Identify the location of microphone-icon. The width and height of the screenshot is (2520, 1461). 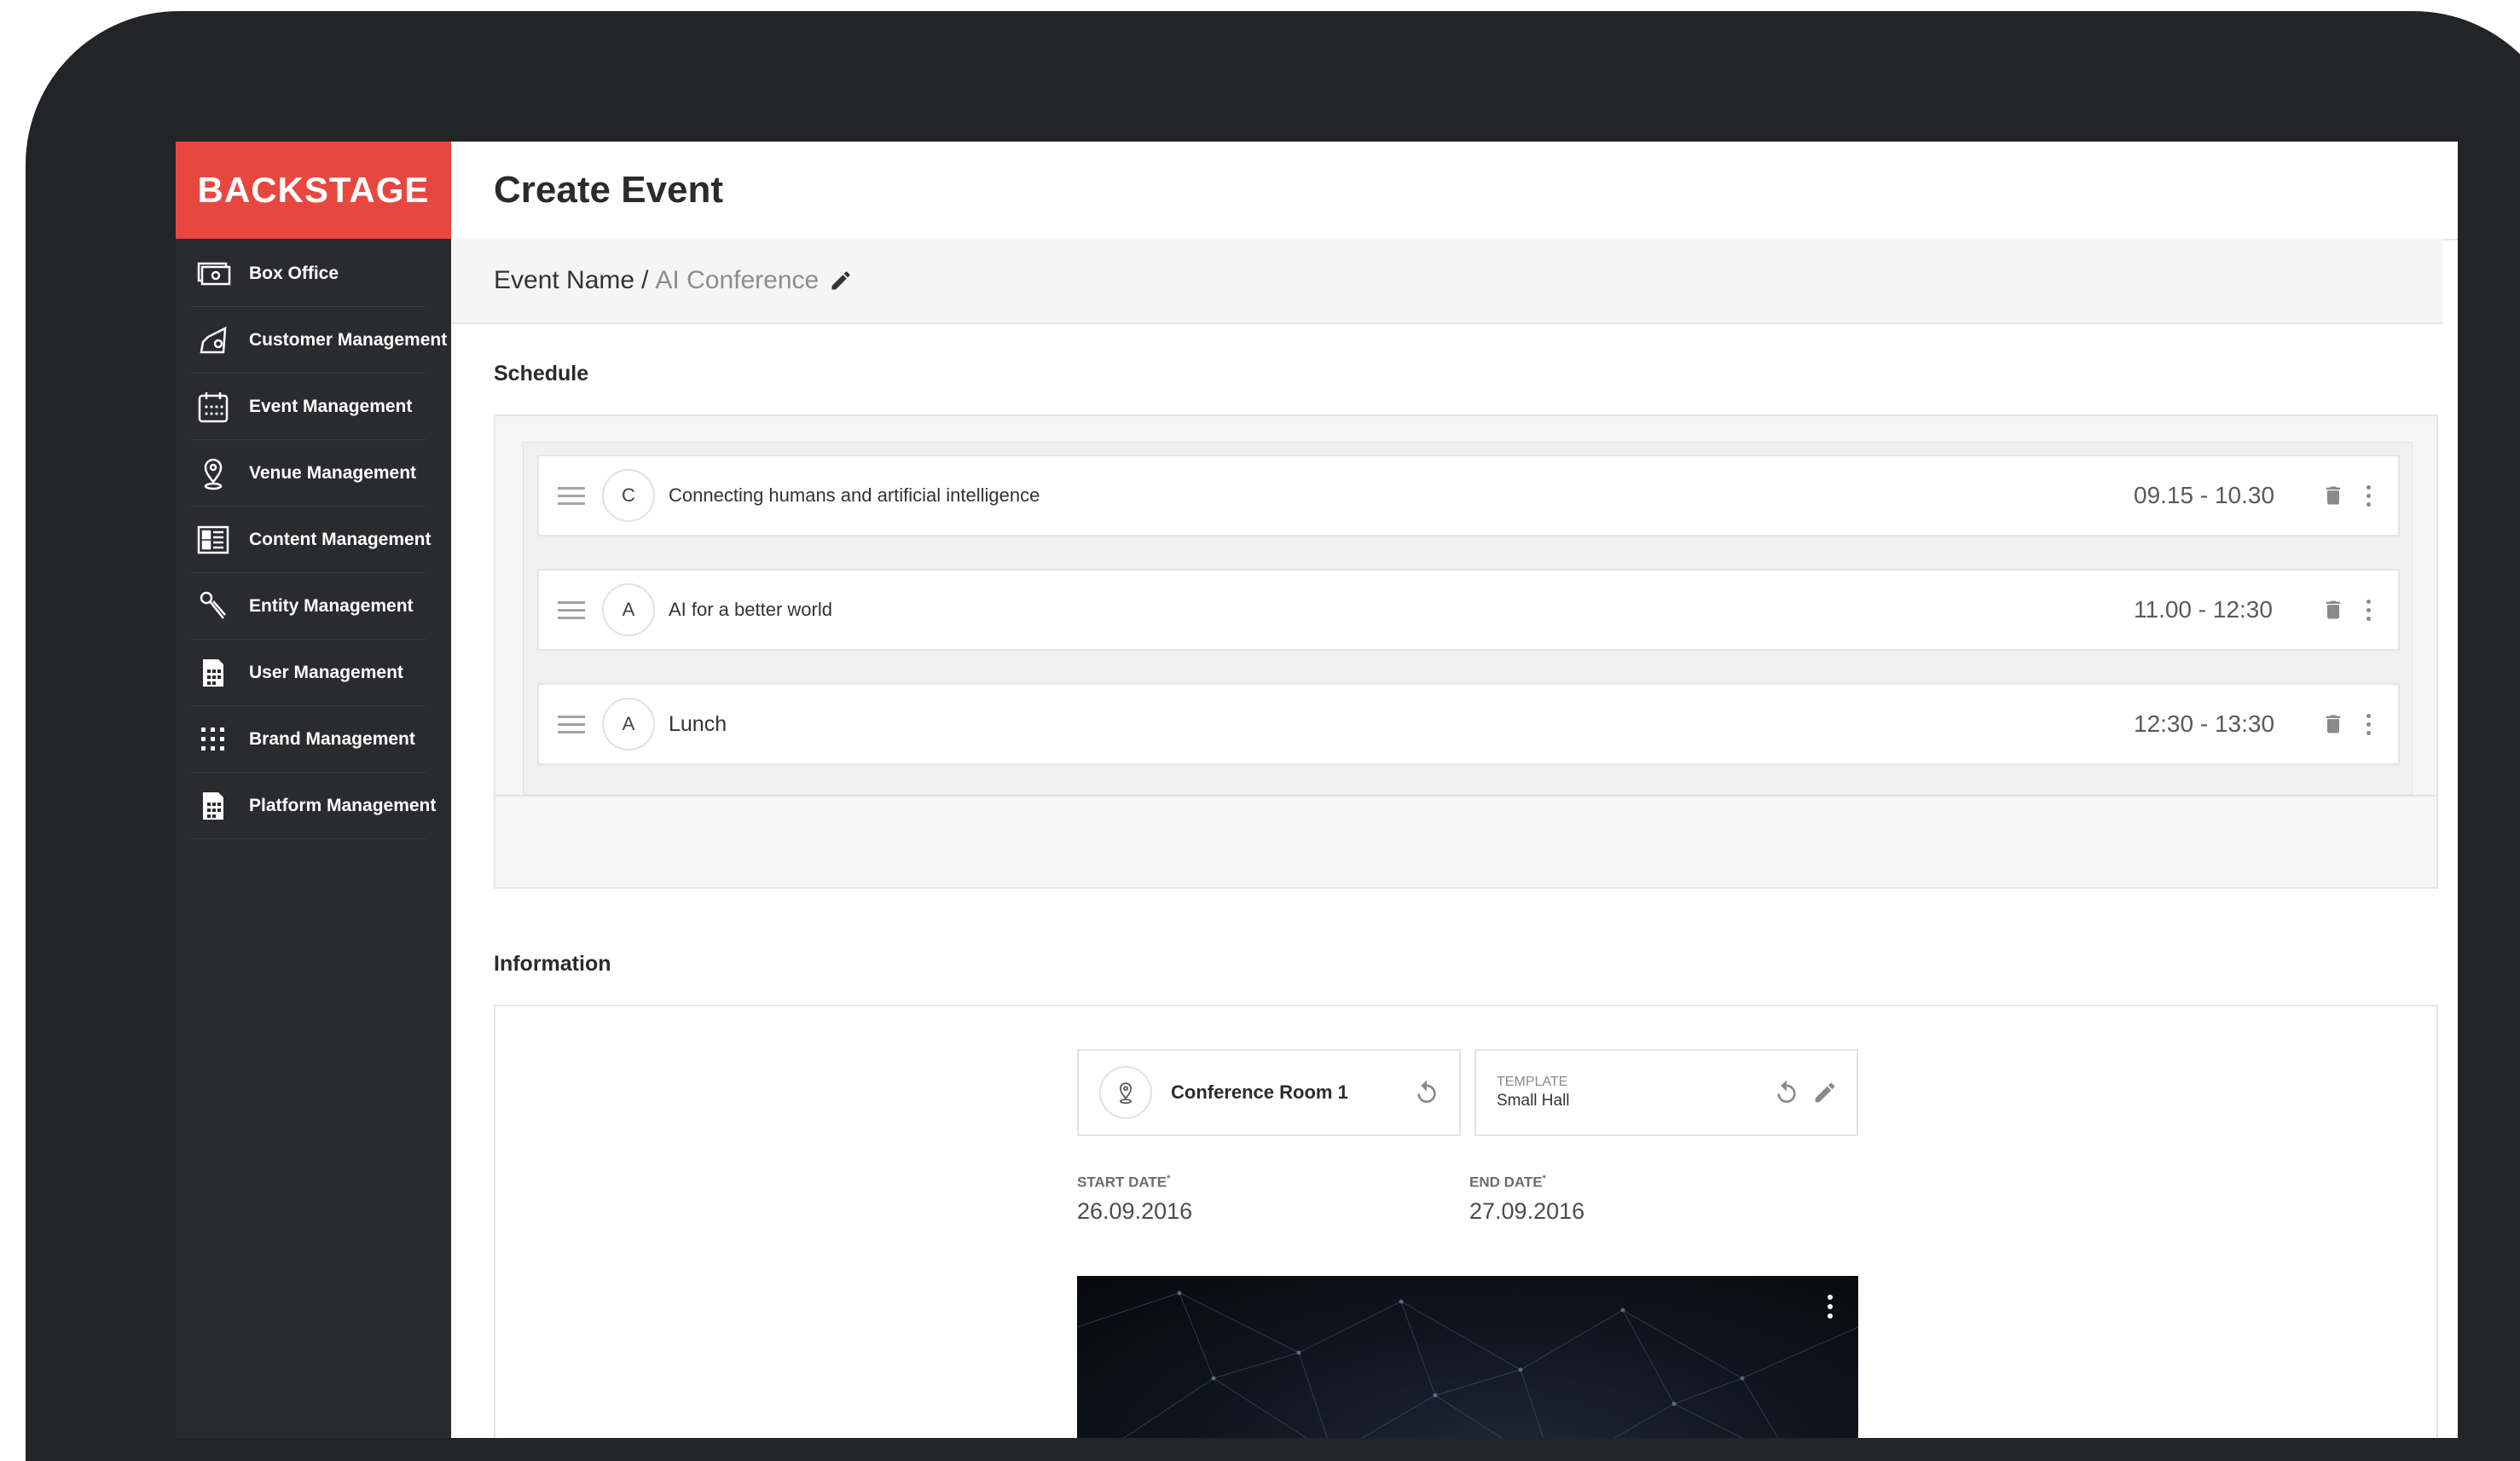
(214, 606).